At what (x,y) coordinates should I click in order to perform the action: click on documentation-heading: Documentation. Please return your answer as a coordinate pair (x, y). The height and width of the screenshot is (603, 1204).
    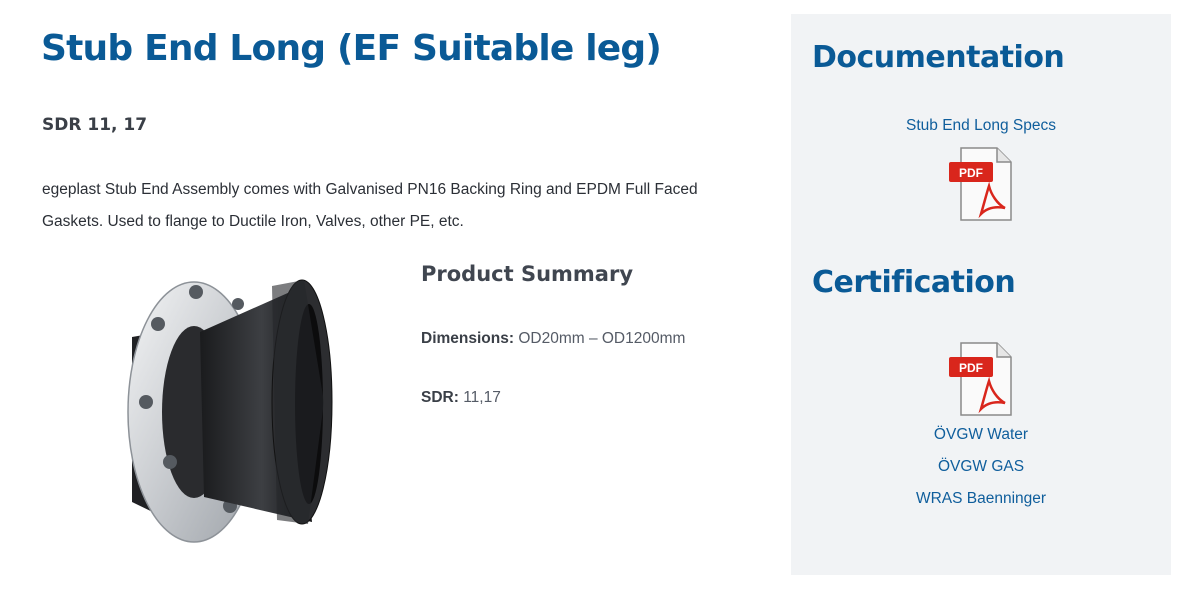
    Looking at the image, I should click on (938, 57).